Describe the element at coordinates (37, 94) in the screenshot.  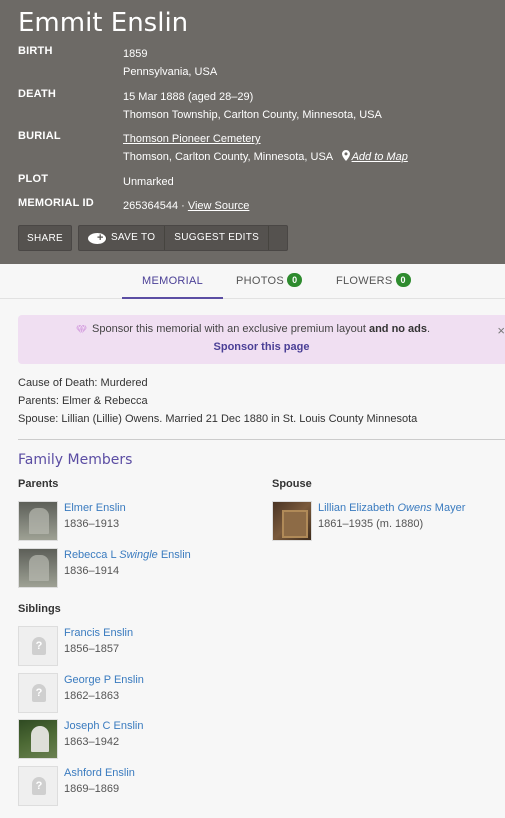
I see `death-label: DEATH` at that location.